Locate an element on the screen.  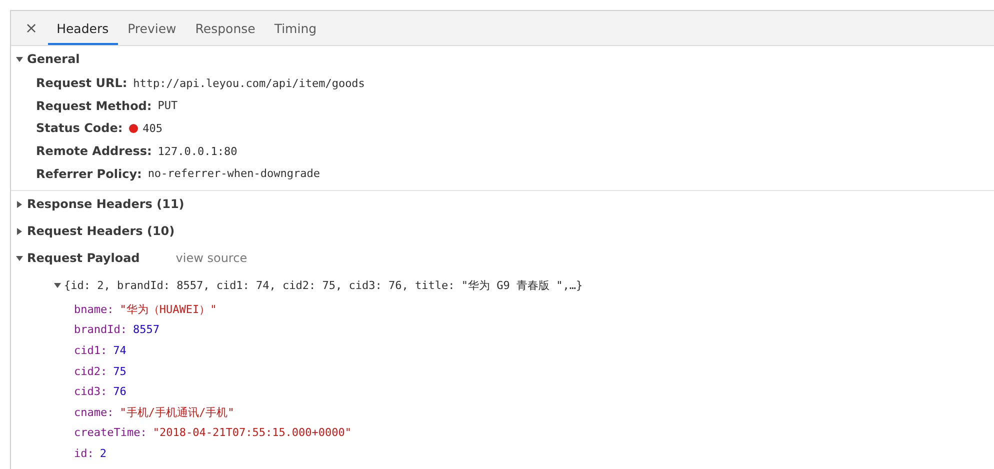
section-title: Response Headers (11) is located at coordinates (105, 204).